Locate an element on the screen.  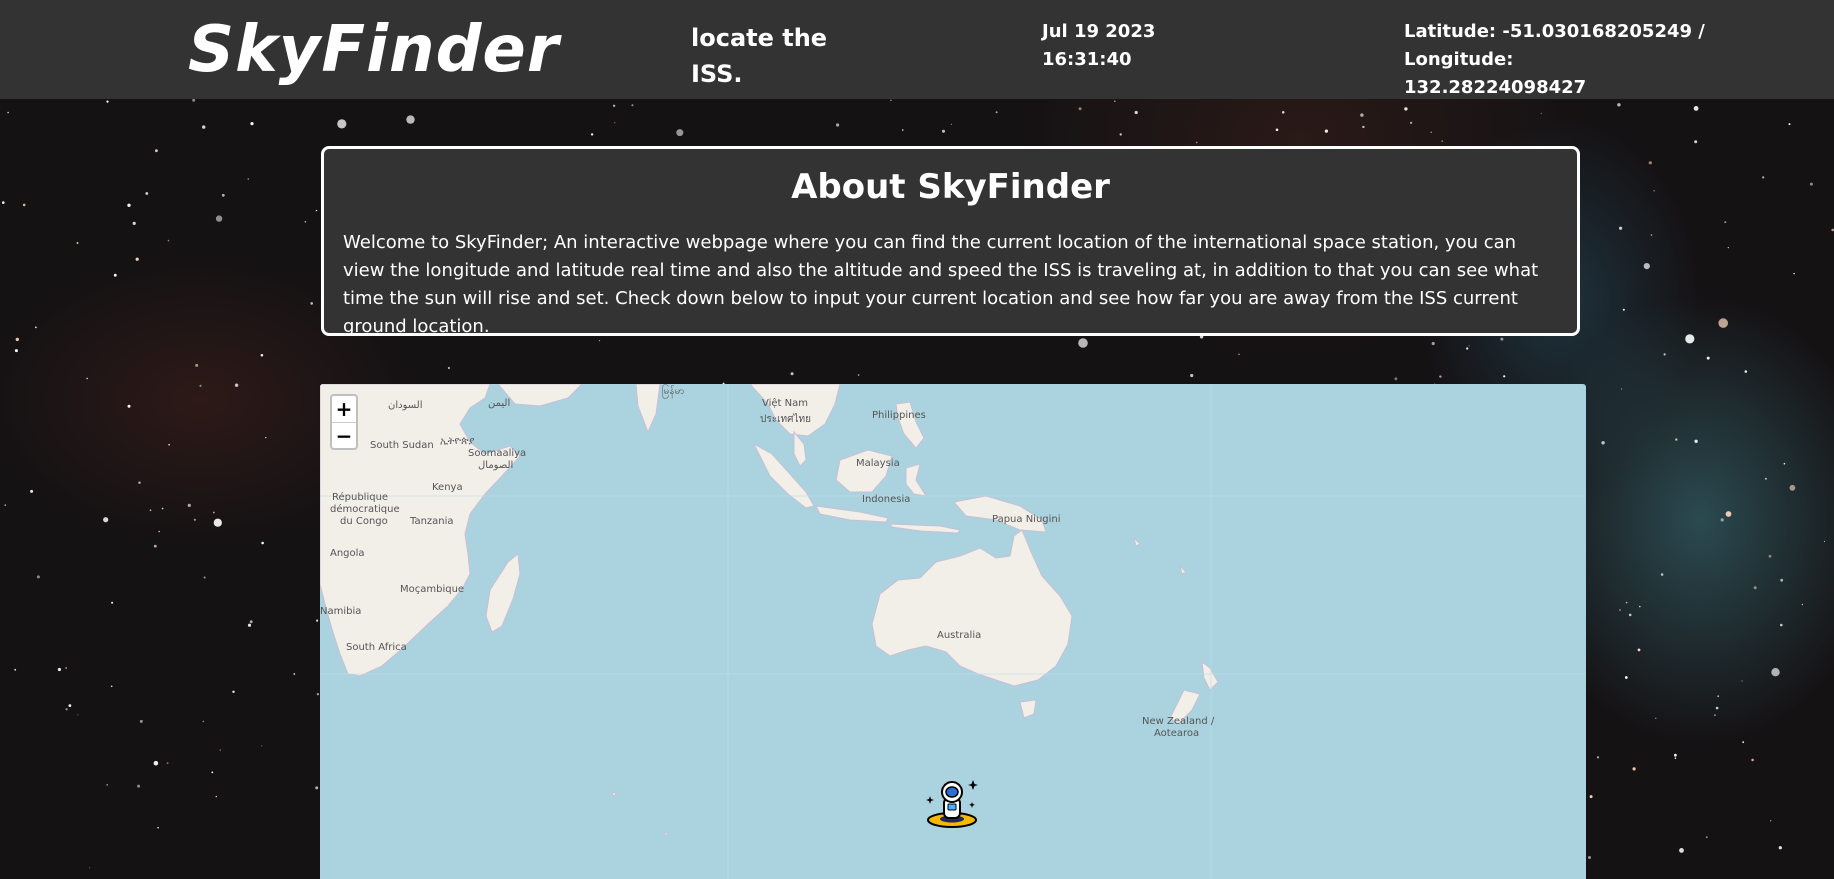
about-title: About SkyFinder is located at coordinates (950, 187).